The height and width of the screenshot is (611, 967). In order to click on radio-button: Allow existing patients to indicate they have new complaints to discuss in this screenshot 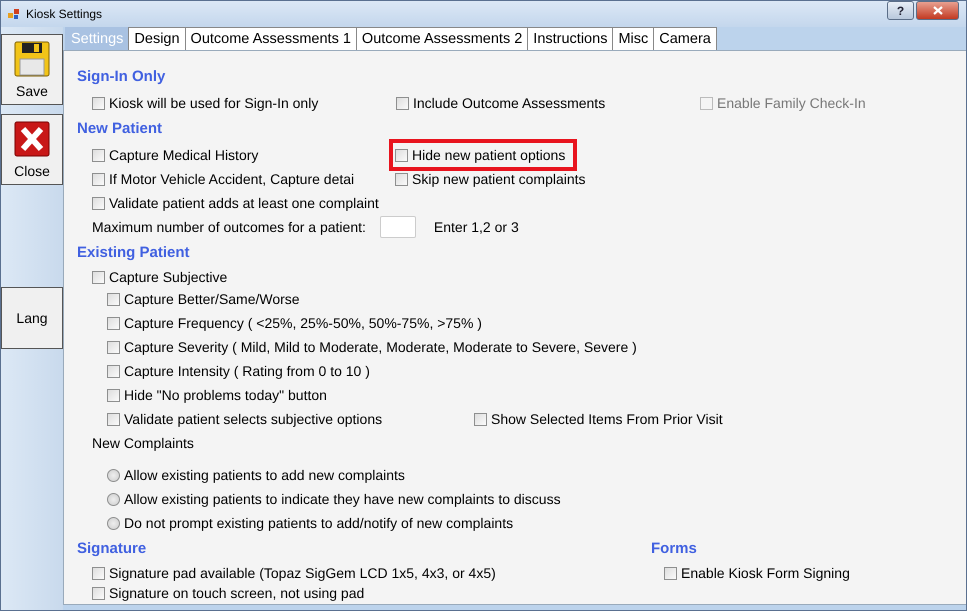, I will do `click(521, 499)`.